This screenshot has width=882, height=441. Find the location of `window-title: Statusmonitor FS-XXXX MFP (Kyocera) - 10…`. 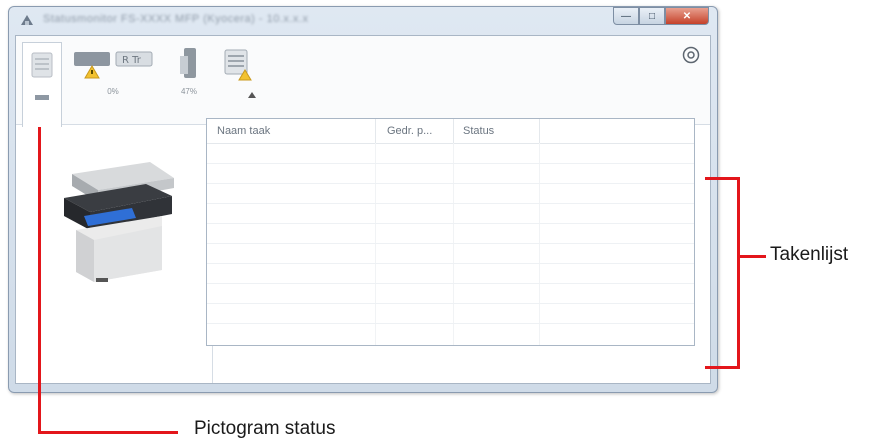

window-title: Statusmonitor FS-XXXX MFP (Kyocera) - 10… is located at coordinates (176, 19).